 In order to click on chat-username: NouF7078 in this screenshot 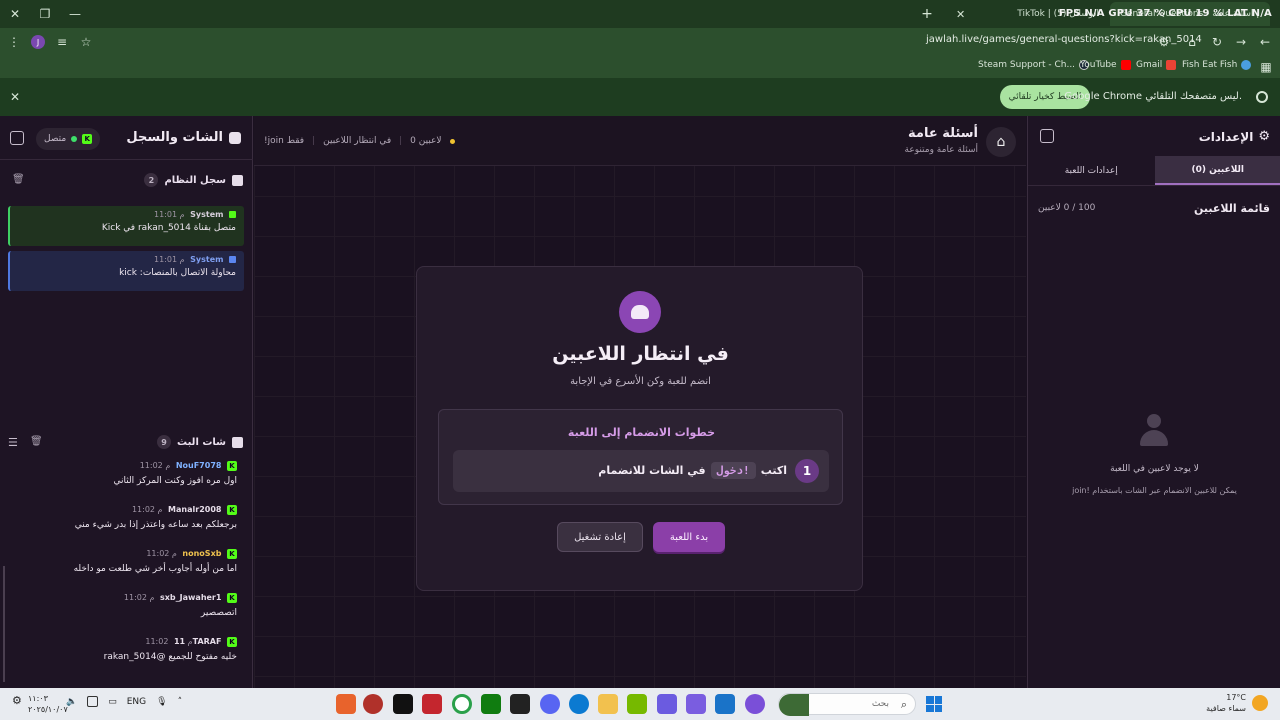, I will do `click(198, 465)`.